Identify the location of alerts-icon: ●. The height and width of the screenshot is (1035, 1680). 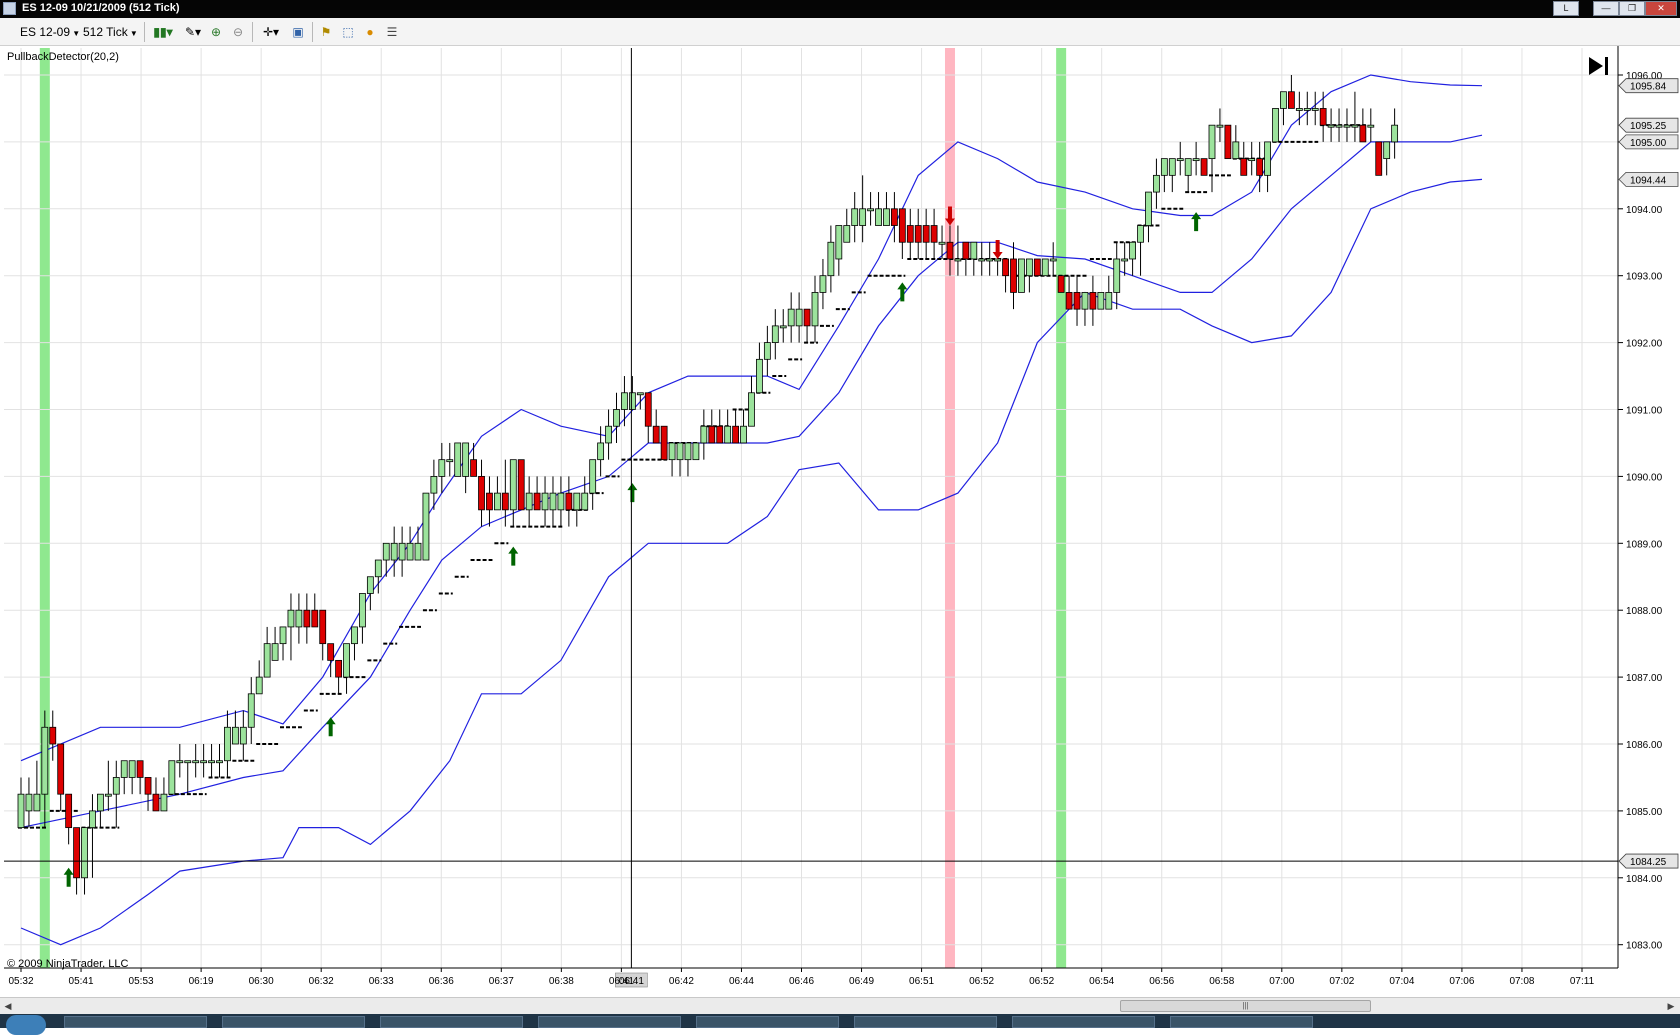
(370, 32).